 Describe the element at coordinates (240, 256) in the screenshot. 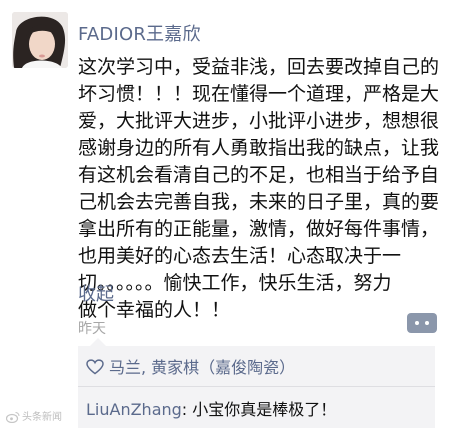

I see `post-text-line: 也用美好的心态去生活！心态取决于一` at that location.